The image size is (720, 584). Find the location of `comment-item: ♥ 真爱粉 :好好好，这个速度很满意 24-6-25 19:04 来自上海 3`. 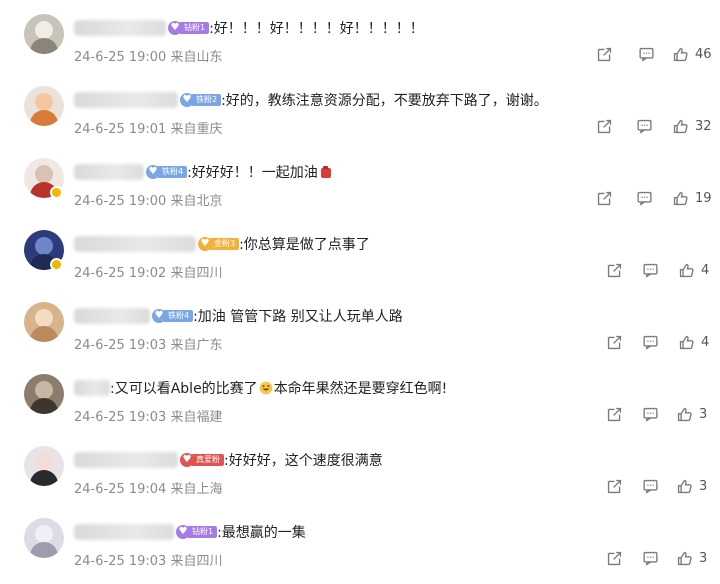

comment-item: ♥ 真爱粉 :好好好，这个速度很满意 24-6-25 19:04 来自上海 3 is located at coordinates (360, 476).